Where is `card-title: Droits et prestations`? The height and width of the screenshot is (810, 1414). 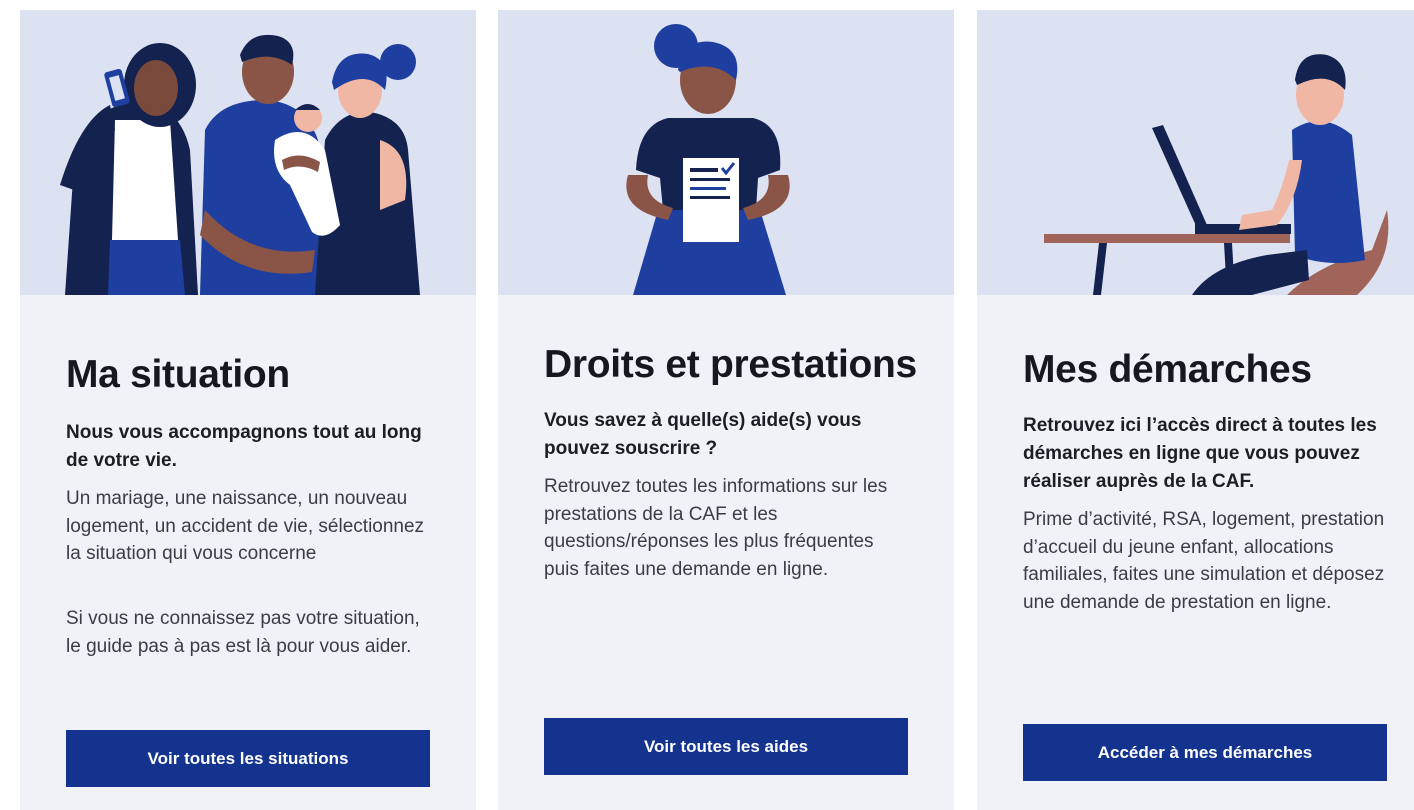
card-title: Droits et prestations is located at coordinates (730, 364).